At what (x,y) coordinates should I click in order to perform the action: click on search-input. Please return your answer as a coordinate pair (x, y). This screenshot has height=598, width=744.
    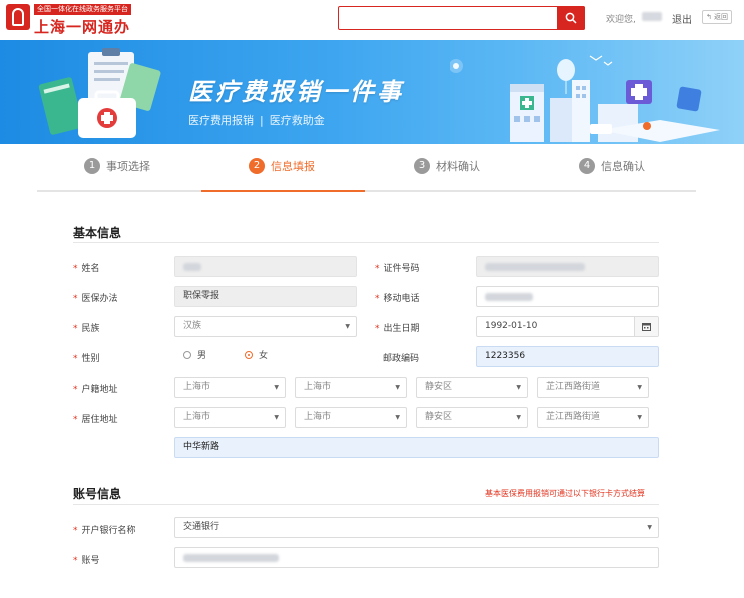
    Looking at the image, I should click on (449, 18).